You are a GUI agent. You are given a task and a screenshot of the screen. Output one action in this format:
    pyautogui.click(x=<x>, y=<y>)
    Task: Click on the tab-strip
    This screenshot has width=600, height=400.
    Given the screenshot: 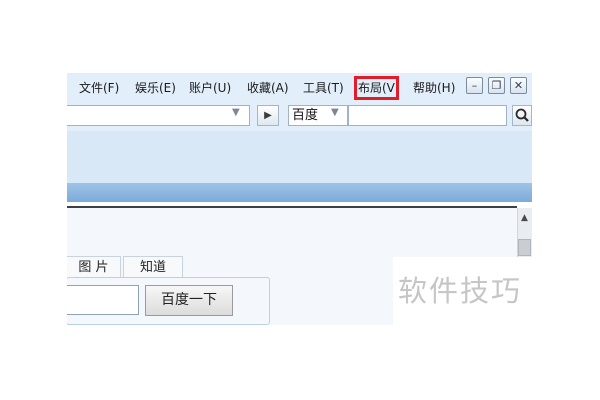 What is the action you would take?
    pyautogui.click(x=299, y=192)
    